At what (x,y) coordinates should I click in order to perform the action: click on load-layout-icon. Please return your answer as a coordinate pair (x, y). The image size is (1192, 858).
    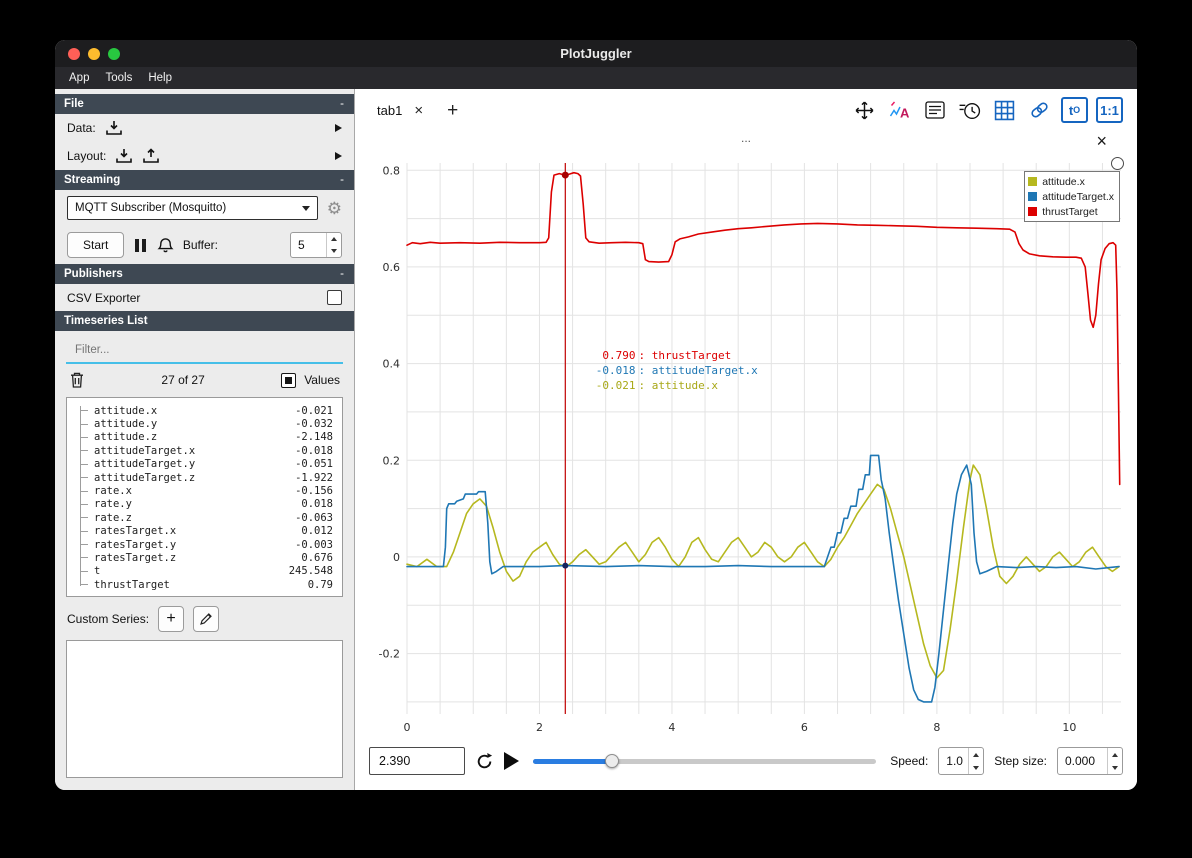
    Looking at the image, I should click on (124, 156).